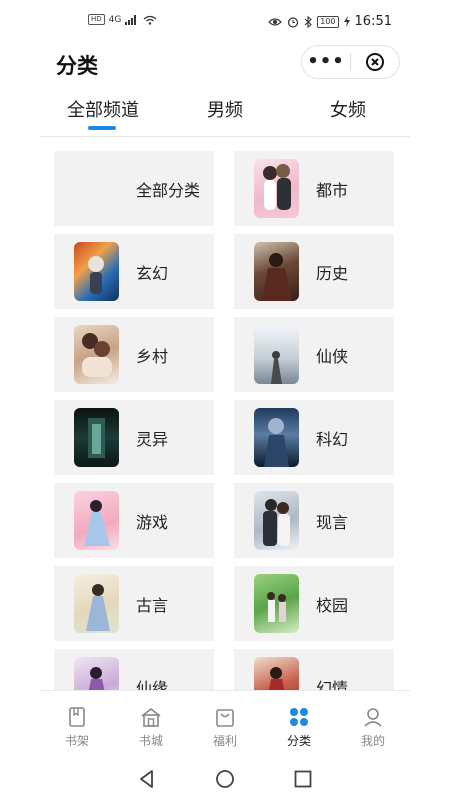 The height and width of the screenshot is (800, 450). What do you see at coordinates (134, 520) in the screenshot?
I see `category-card-game: 游戏` at bounding box center [134, 520].